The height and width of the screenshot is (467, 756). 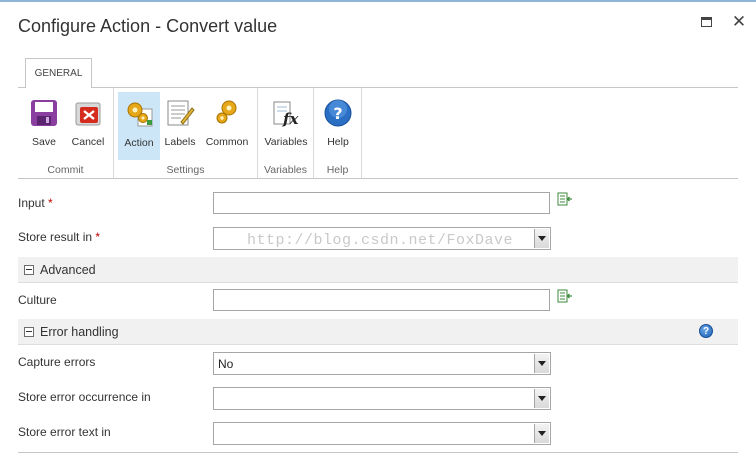 I want to click on maximize-icon, so click(x=706, y=22).